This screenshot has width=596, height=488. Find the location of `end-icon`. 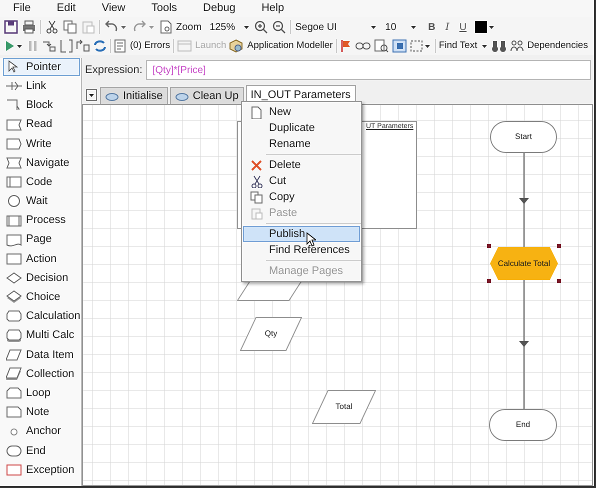

end-icon is located at coordinates (14, 451).